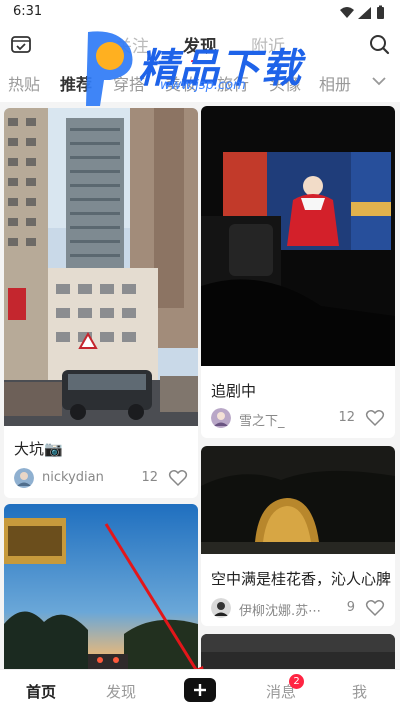  What do you see at coordinates (129, 83) in the screenshot?
I see `category-outfit: 穿搭` at bounding box center [129, 83].